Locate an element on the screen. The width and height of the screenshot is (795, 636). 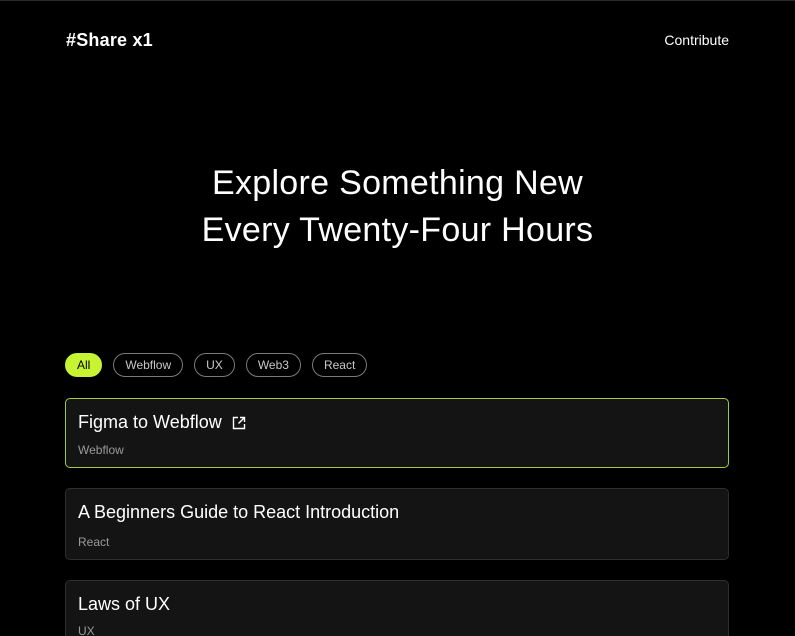
filter-chip-all: All is located at coordinates (84, 365).